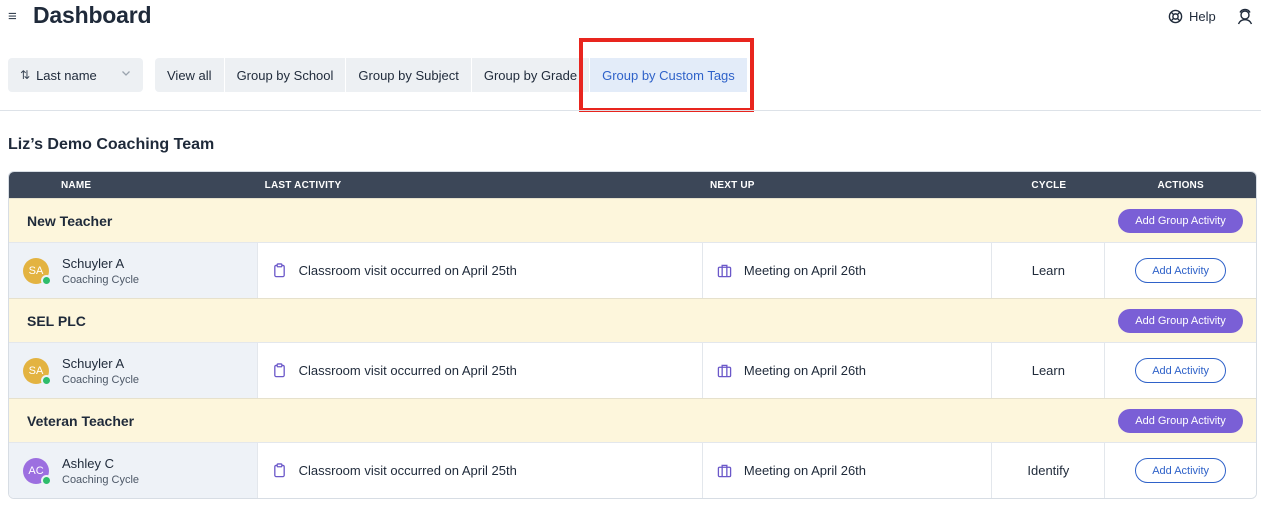 The image size is (1261, 514). Describe the element at coordinates (190, 75) in the screenshot. I see `tab-view-all: View all` at that location.